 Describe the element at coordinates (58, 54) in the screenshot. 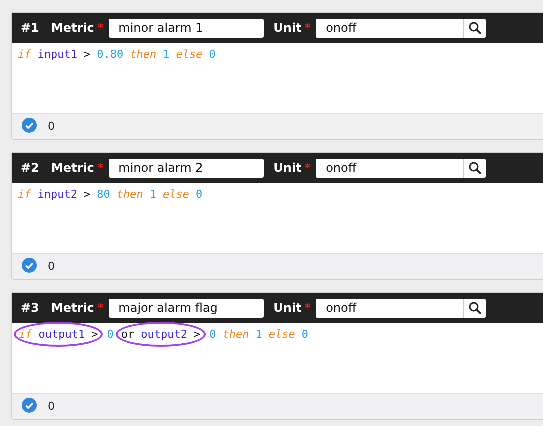

I see `variable-name: input1` at that location.